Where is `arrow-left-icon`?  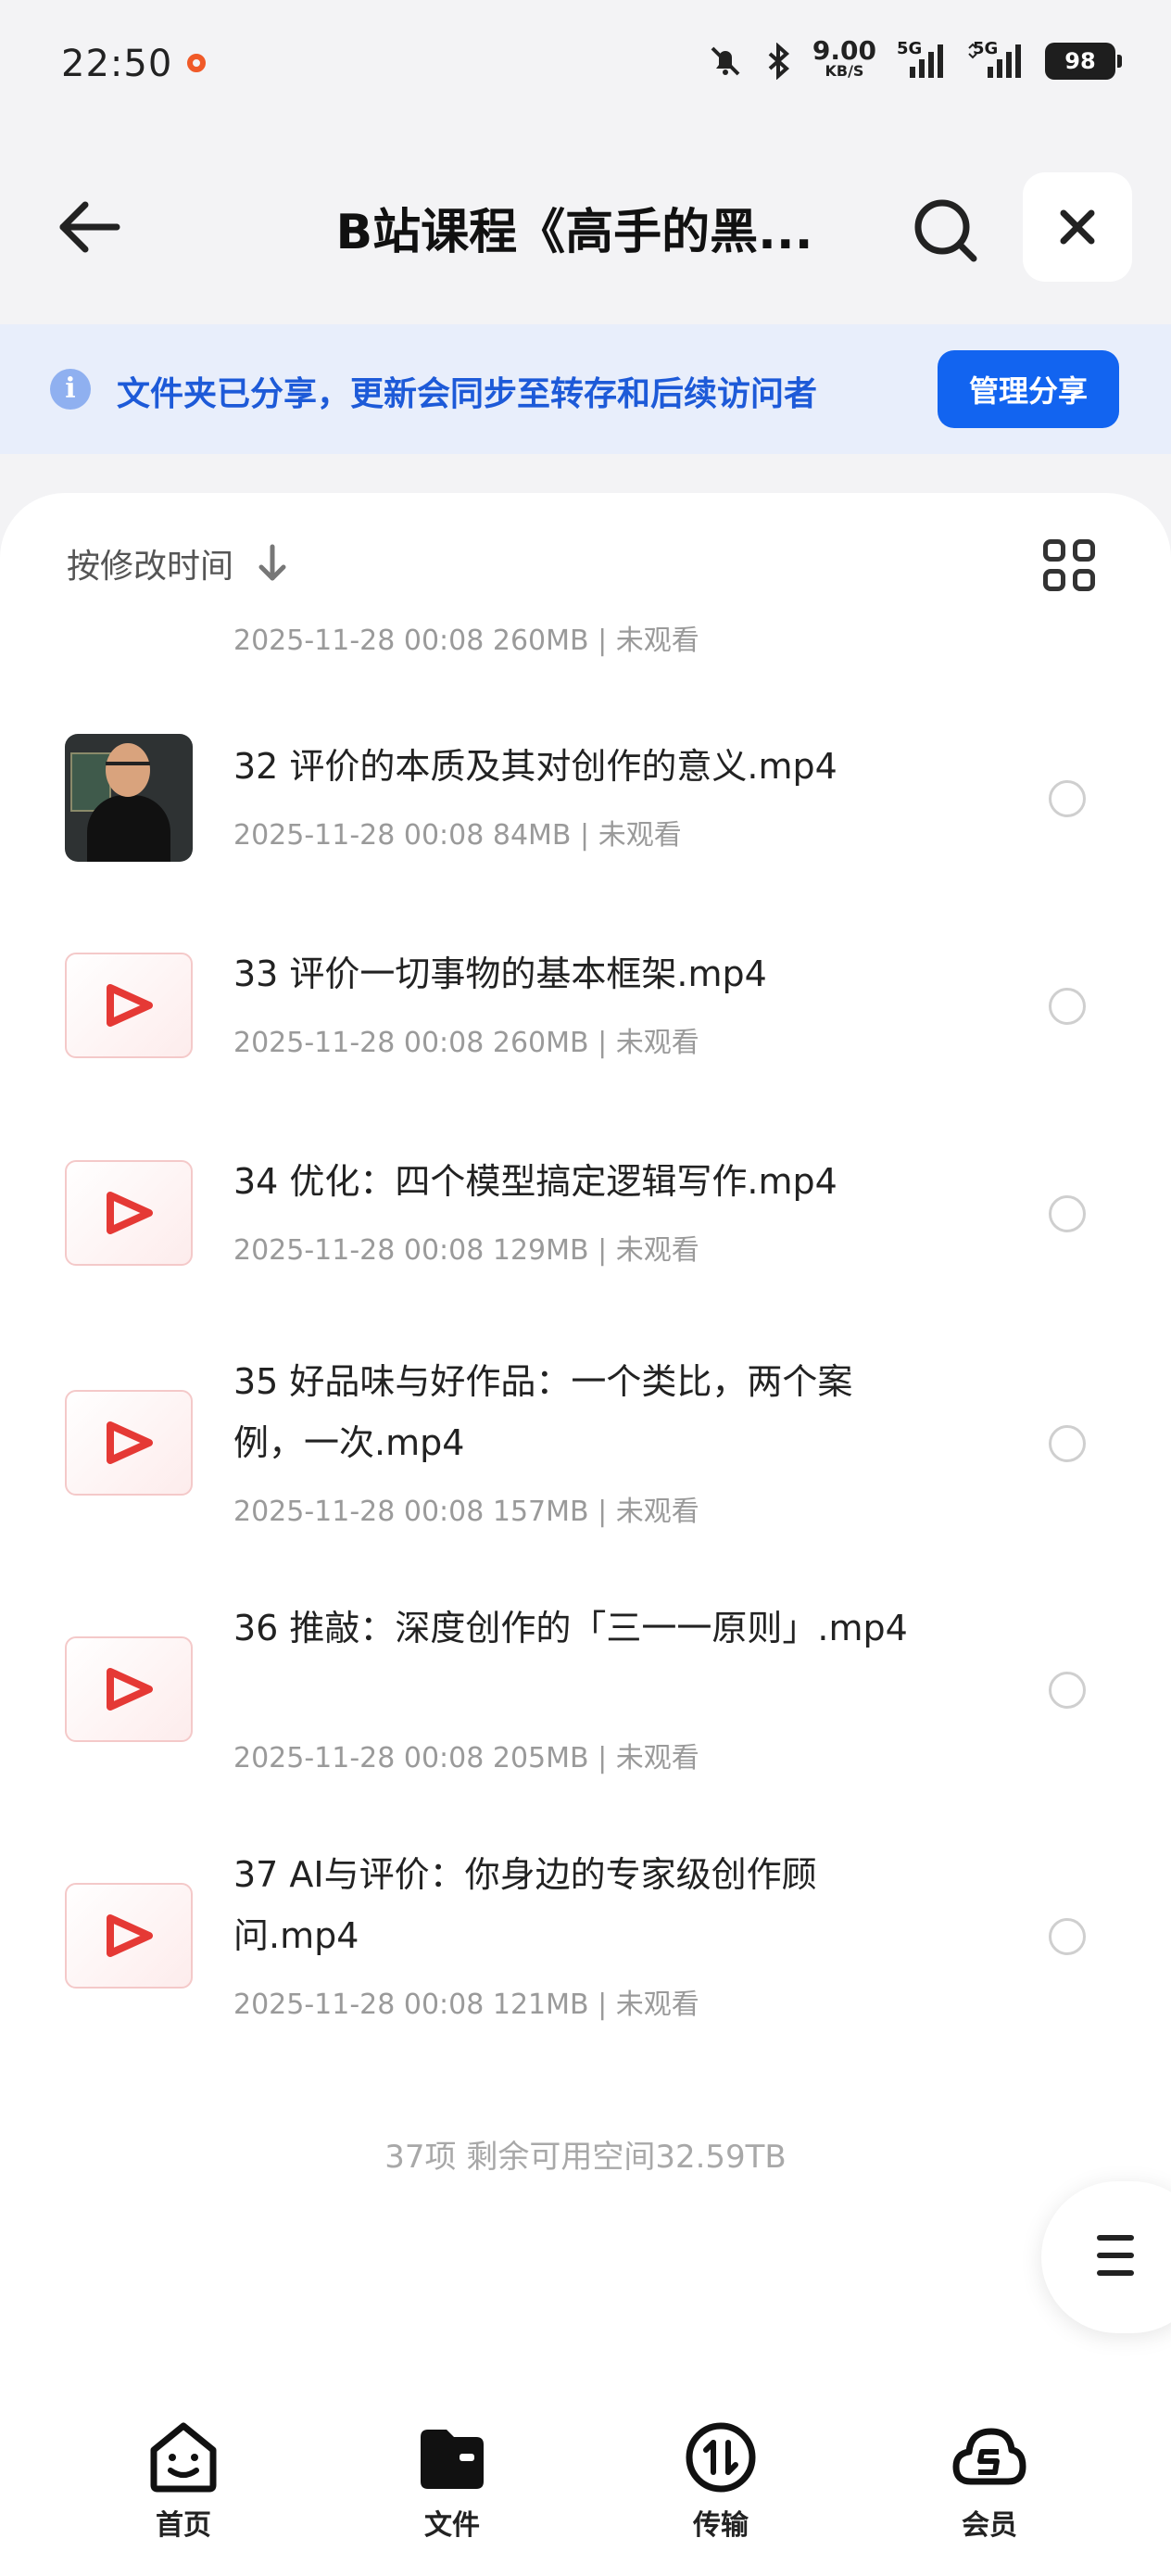 arrow-left-icon is located at coordinates (90, 227).